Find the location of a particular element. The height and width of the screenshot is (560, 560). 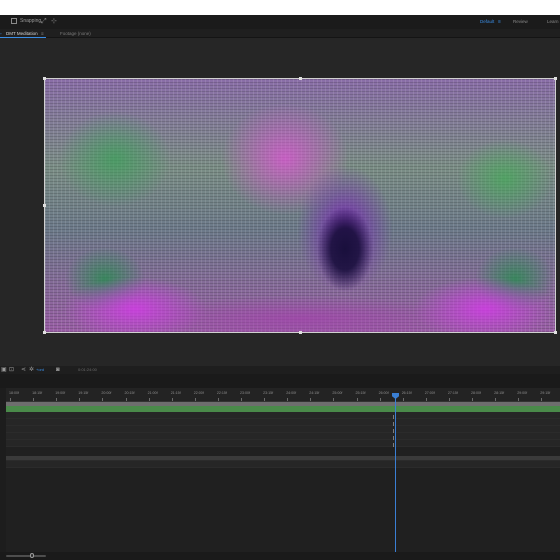

tab-composition: DMT Meditation is located at coordinates (22, 33).